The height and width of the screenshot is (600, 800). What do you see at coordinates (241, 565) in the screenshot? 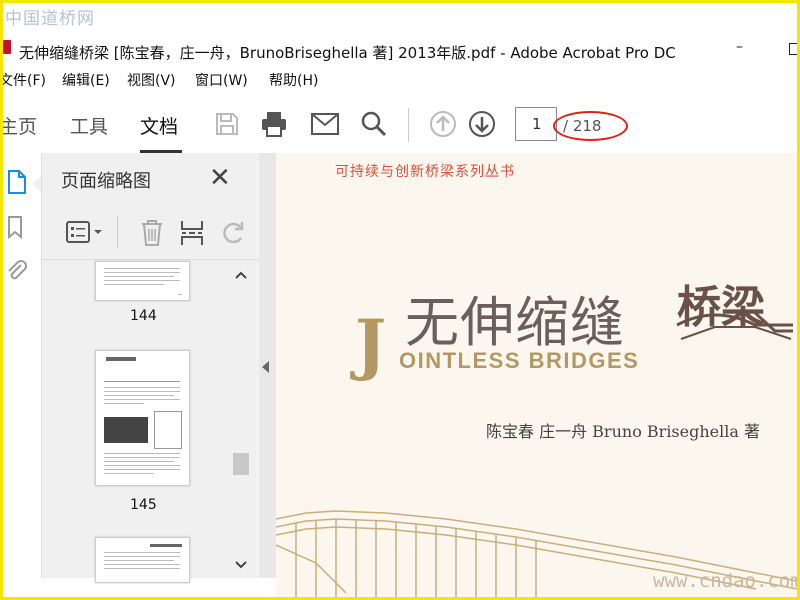
I see `scroll-down-icon` at bounding box center [241, 565].